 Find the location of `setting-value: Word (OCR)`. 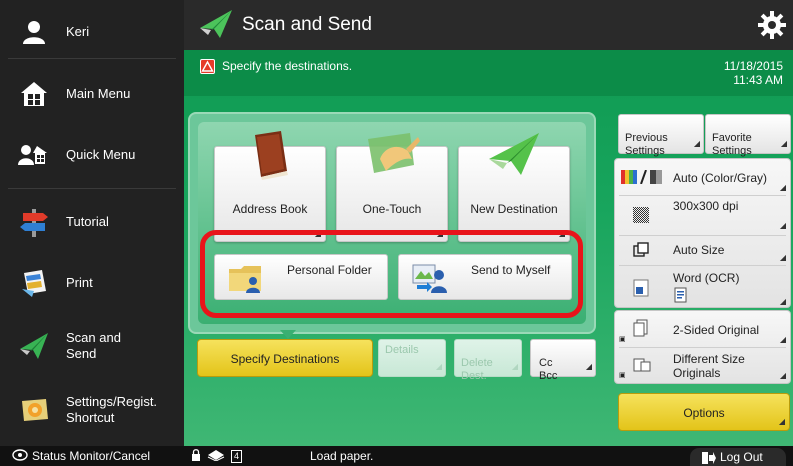

setting-value: Word (OCR) is located at coordinates (706, 278).